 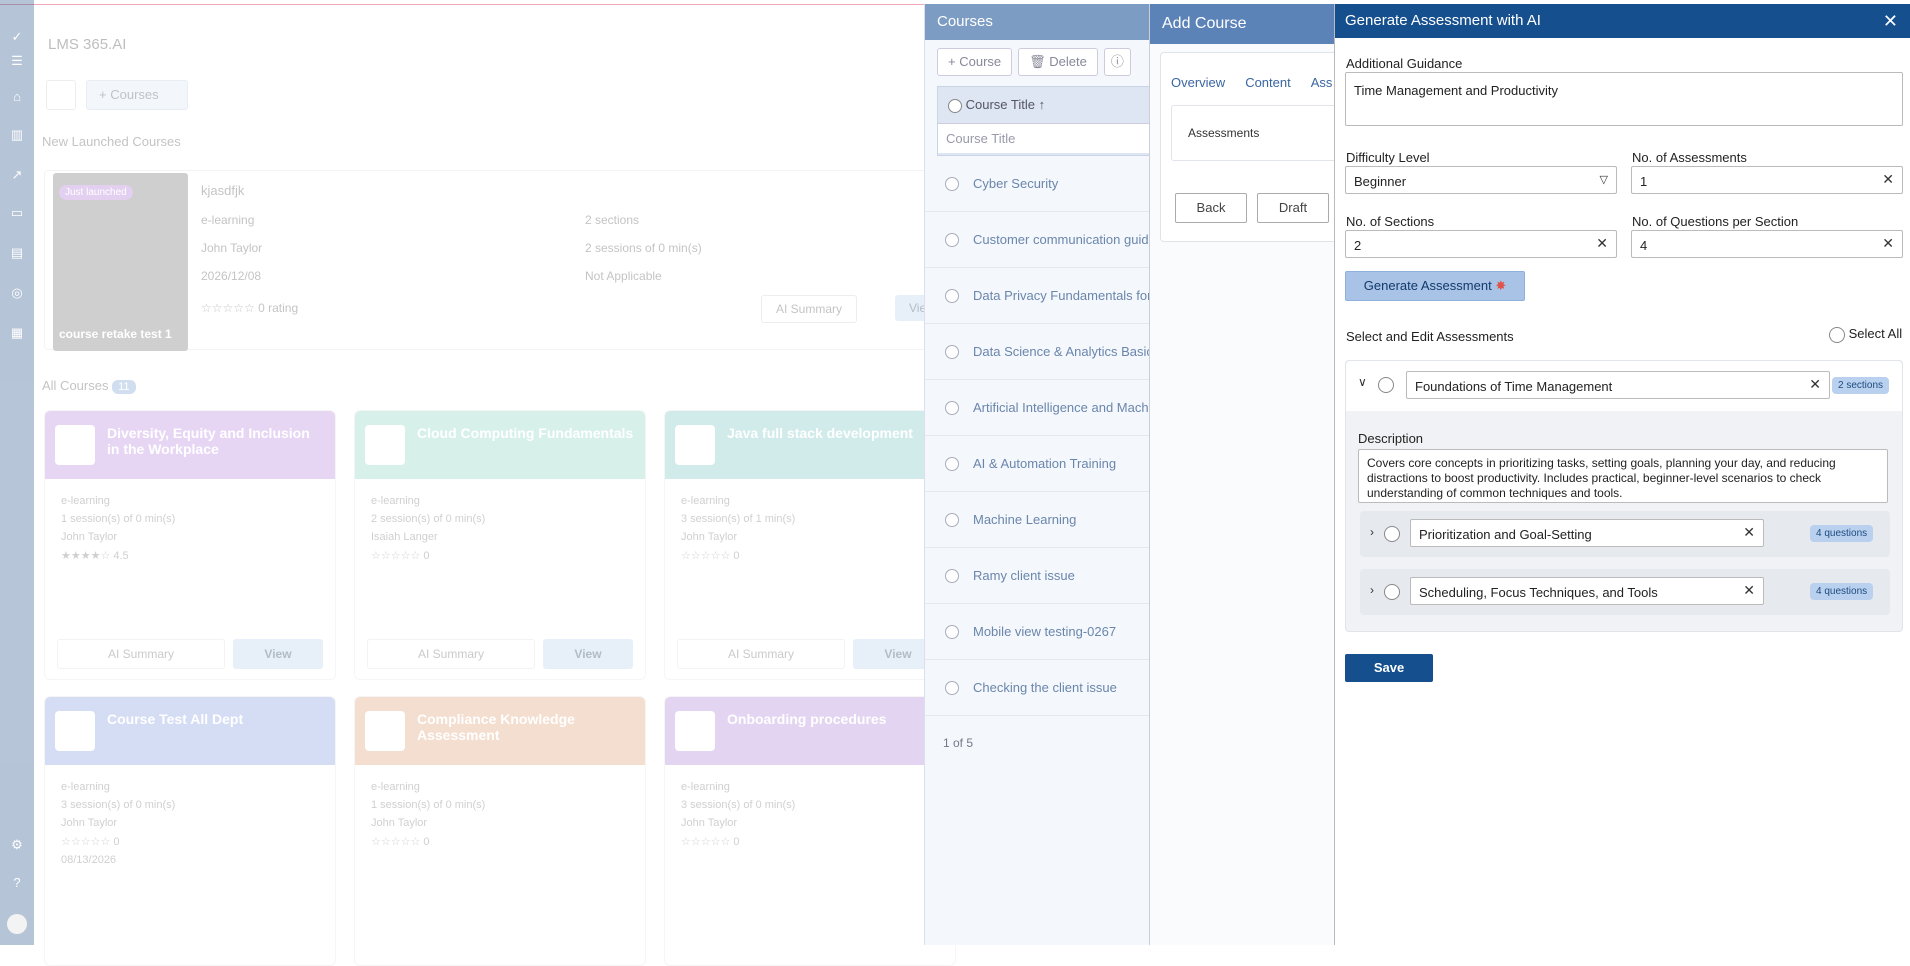 I want to click on list-item: Machine Learning, so click(x=1040, y=520).